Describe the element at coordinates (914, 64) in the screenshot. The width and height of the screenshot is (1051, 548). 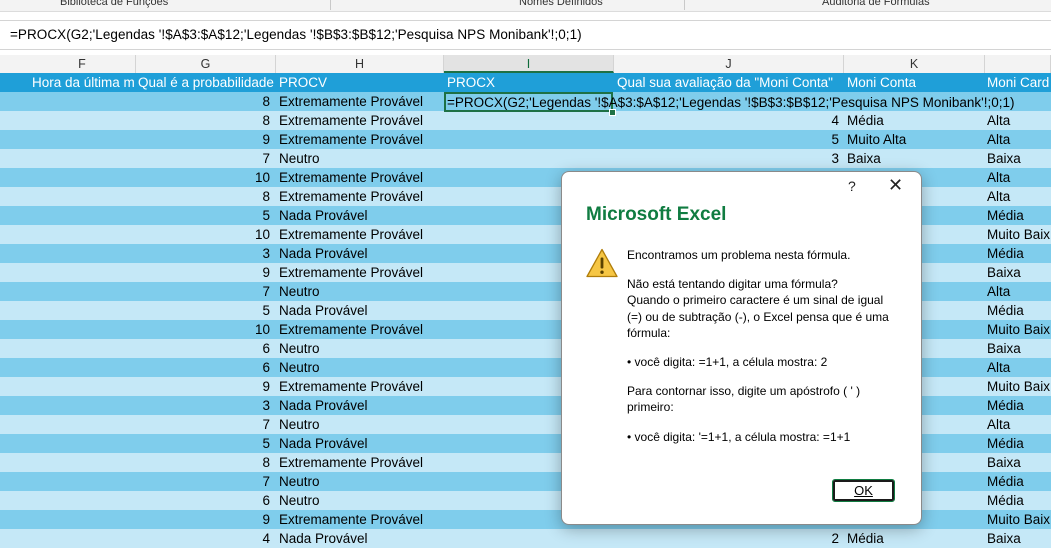
I see `column-header-k: K` at that location.